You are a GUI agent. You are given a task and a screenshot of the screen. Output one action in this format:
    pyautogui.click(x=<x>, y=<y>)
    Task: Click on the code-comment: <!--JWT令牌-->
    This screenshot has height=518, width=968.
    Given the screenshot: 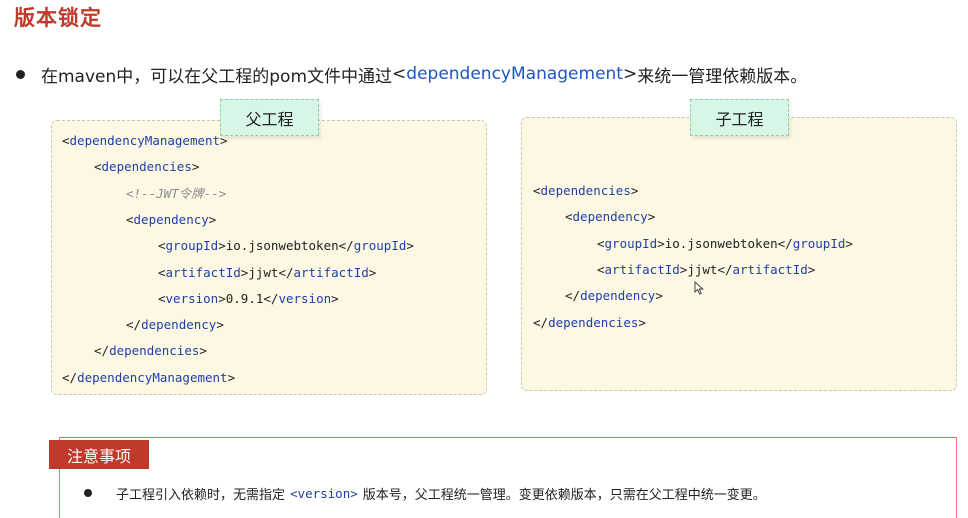 What is the action you would take?
    pyautogui.click(x=176, y=193)
    